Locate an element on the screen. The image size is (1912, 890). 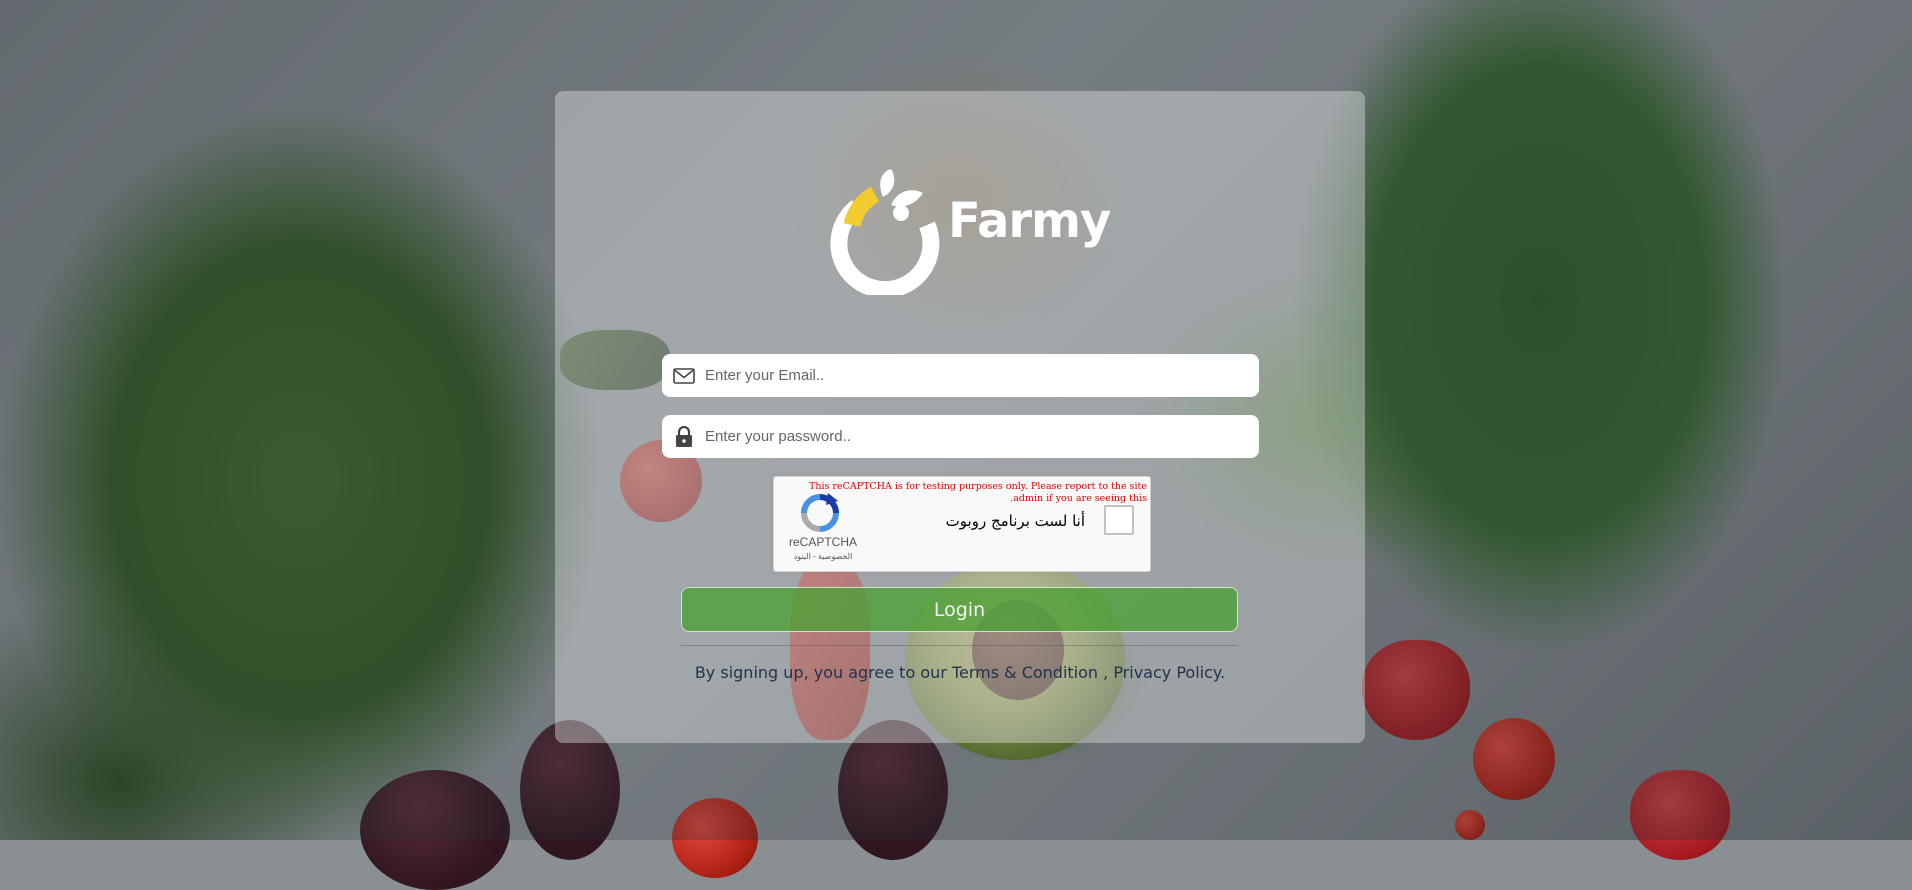
brand-name: Farmy is located at coordinates (1029, 221).